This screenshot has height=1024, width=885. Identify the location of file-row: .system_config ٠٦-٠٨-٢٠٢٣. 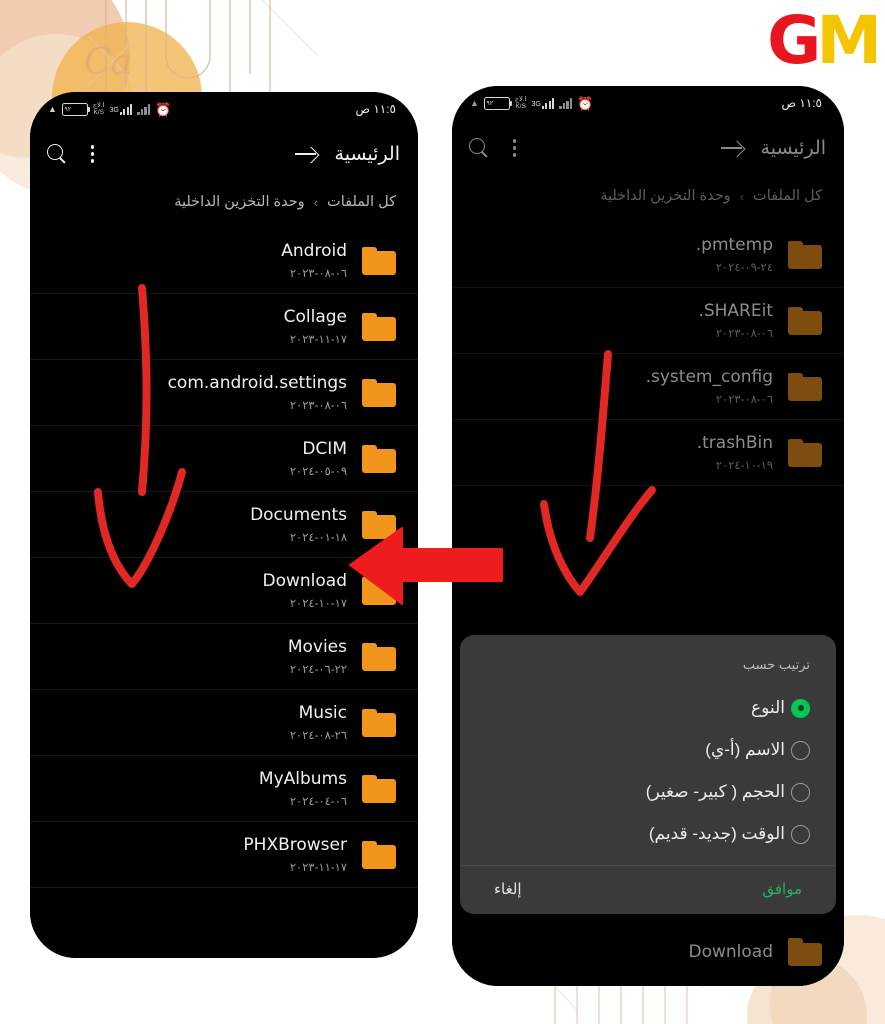
(648, 387).